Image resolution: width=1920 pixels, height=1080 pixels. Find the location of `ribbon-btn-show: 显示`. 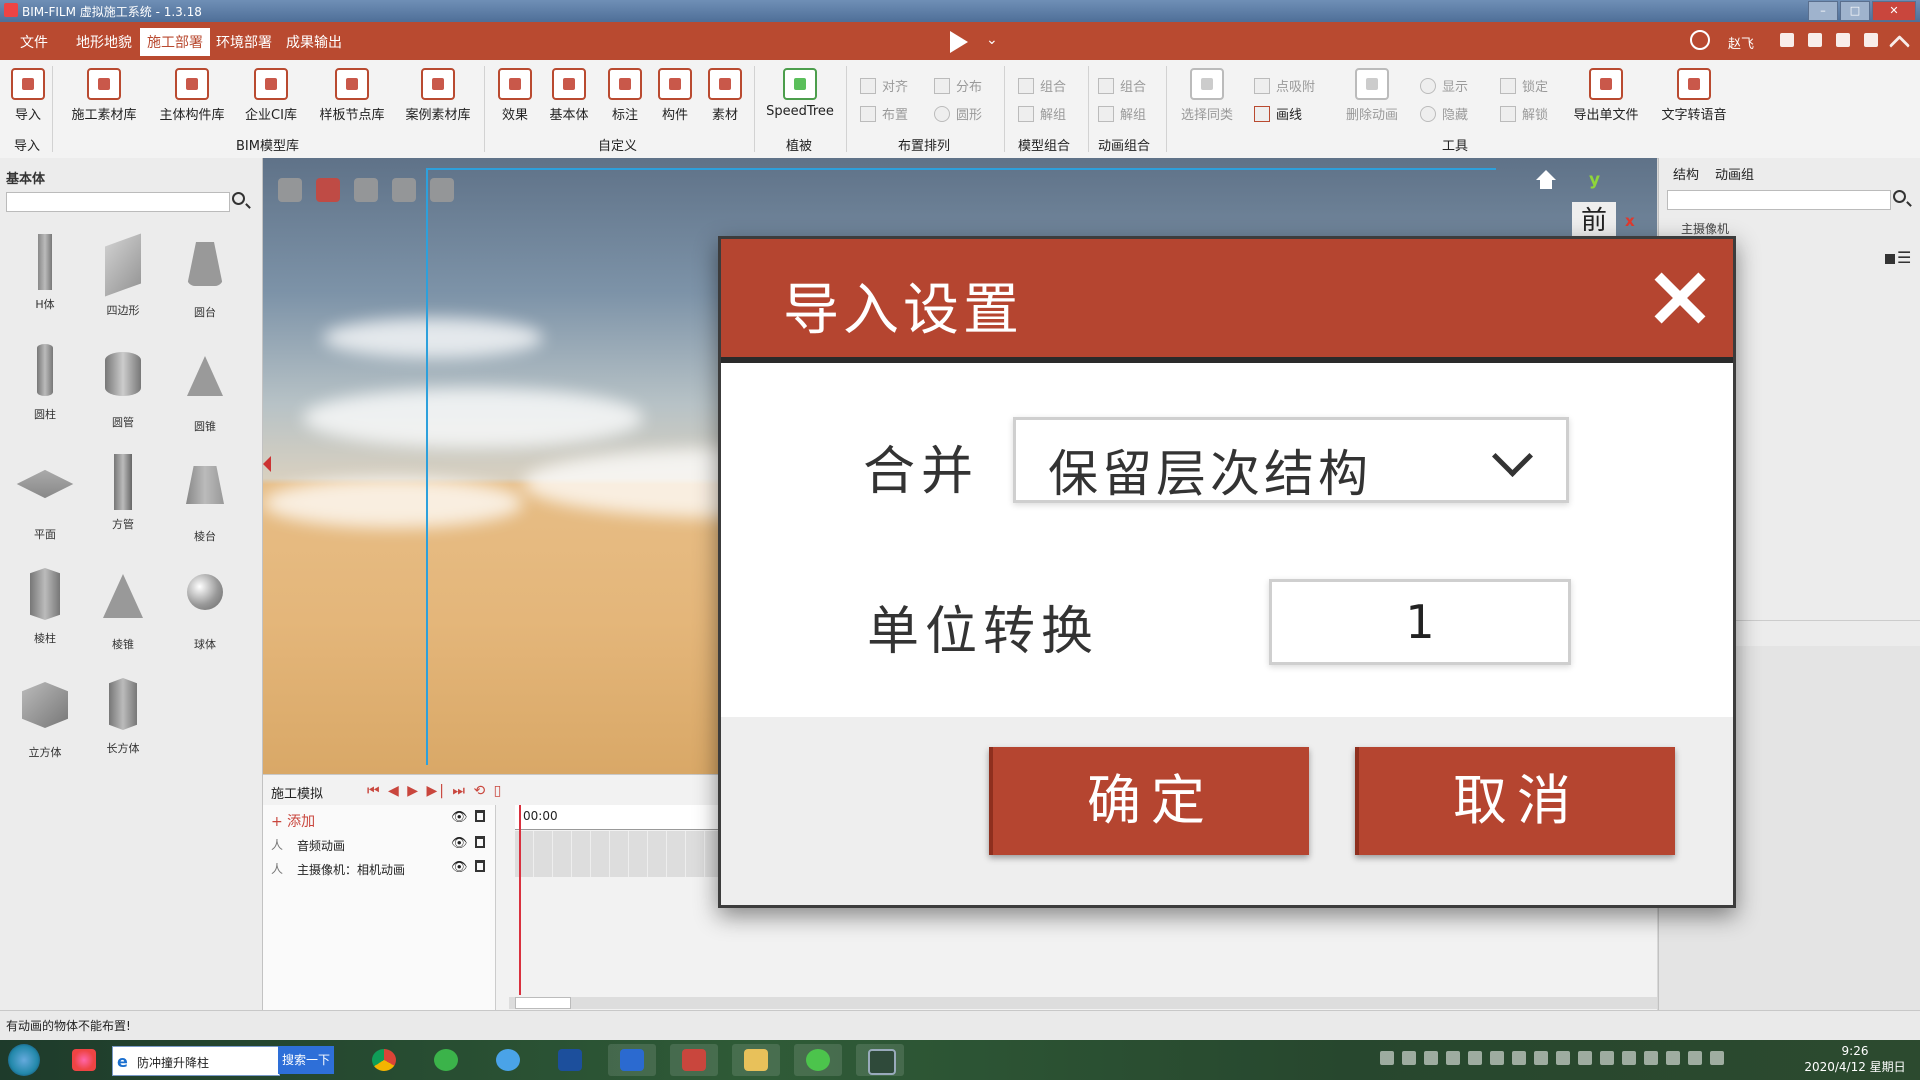

ribbon-btn-show: 显示 is located at coordinates (1444, 85).